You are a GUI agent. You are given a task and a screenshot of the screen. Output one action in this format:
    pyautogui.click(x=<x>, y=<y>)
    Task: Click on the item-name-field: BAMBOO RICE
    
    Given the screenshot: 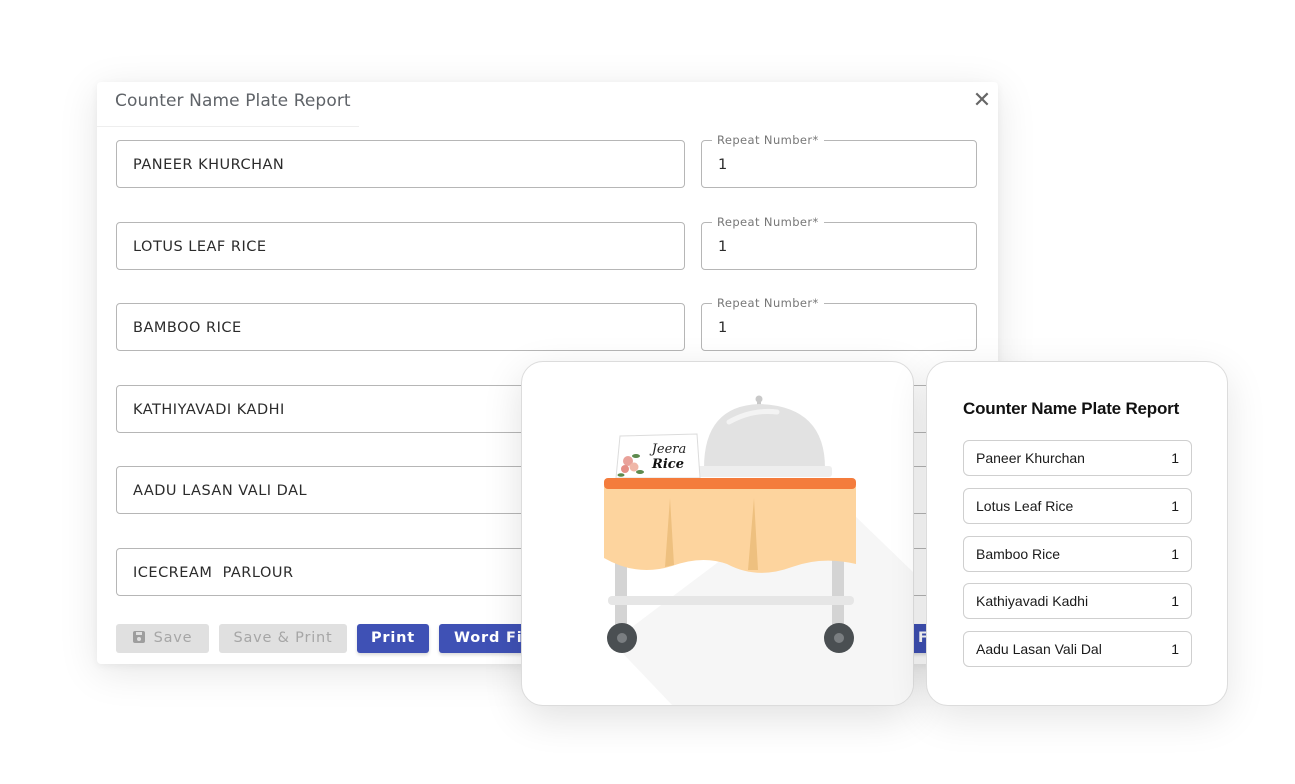 What is the action you would take?
    pyautogui.click(x=400, y=327)
    